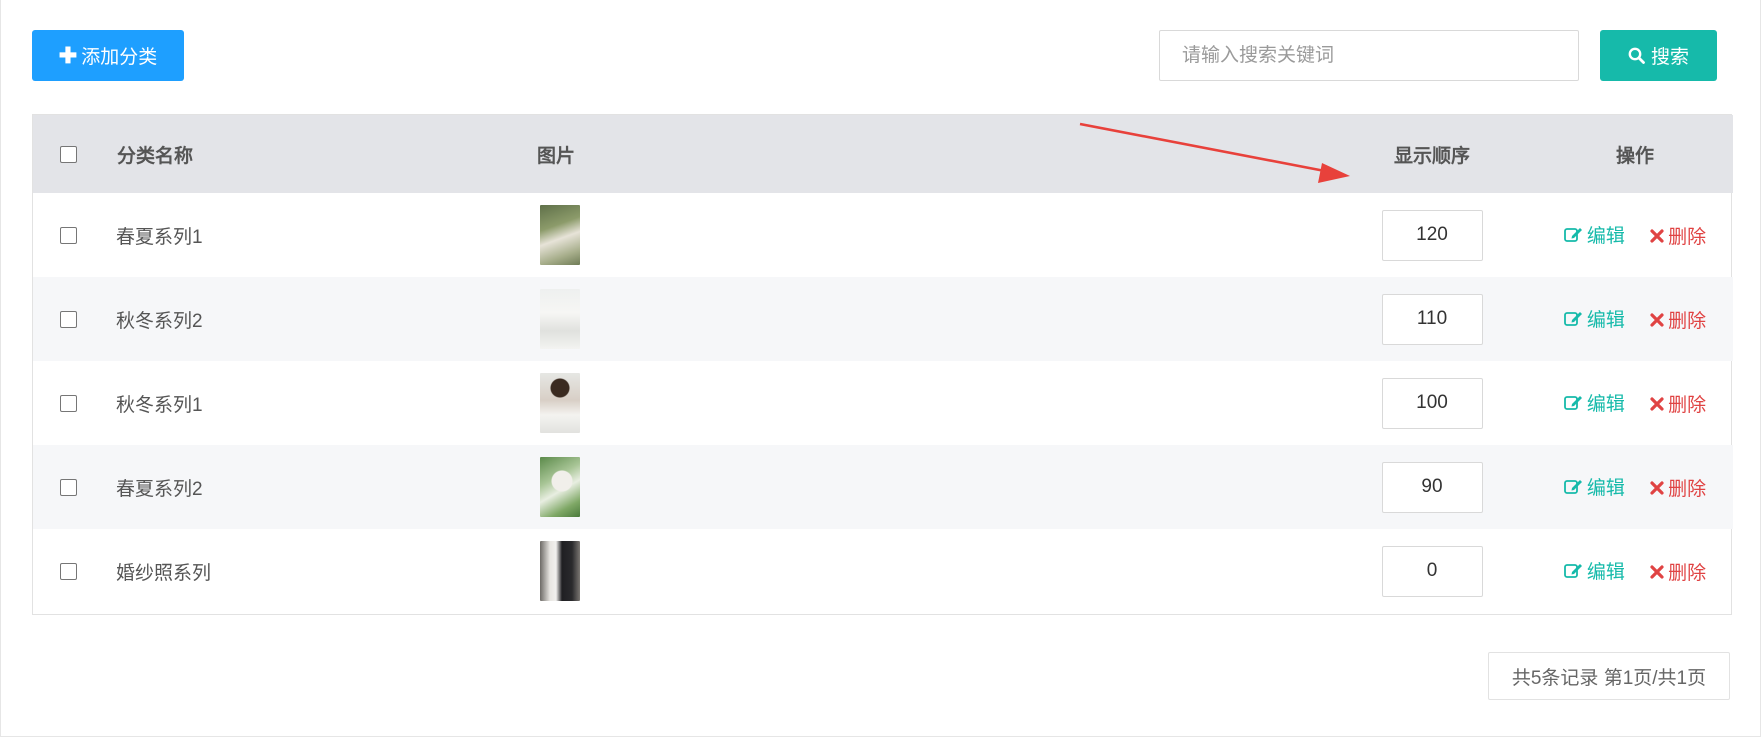 The width and height of the screenshot is (1763, 739). Describe the element at coordinates (556, 156) in the screenshot. I see `header-image: 图片` at that location.